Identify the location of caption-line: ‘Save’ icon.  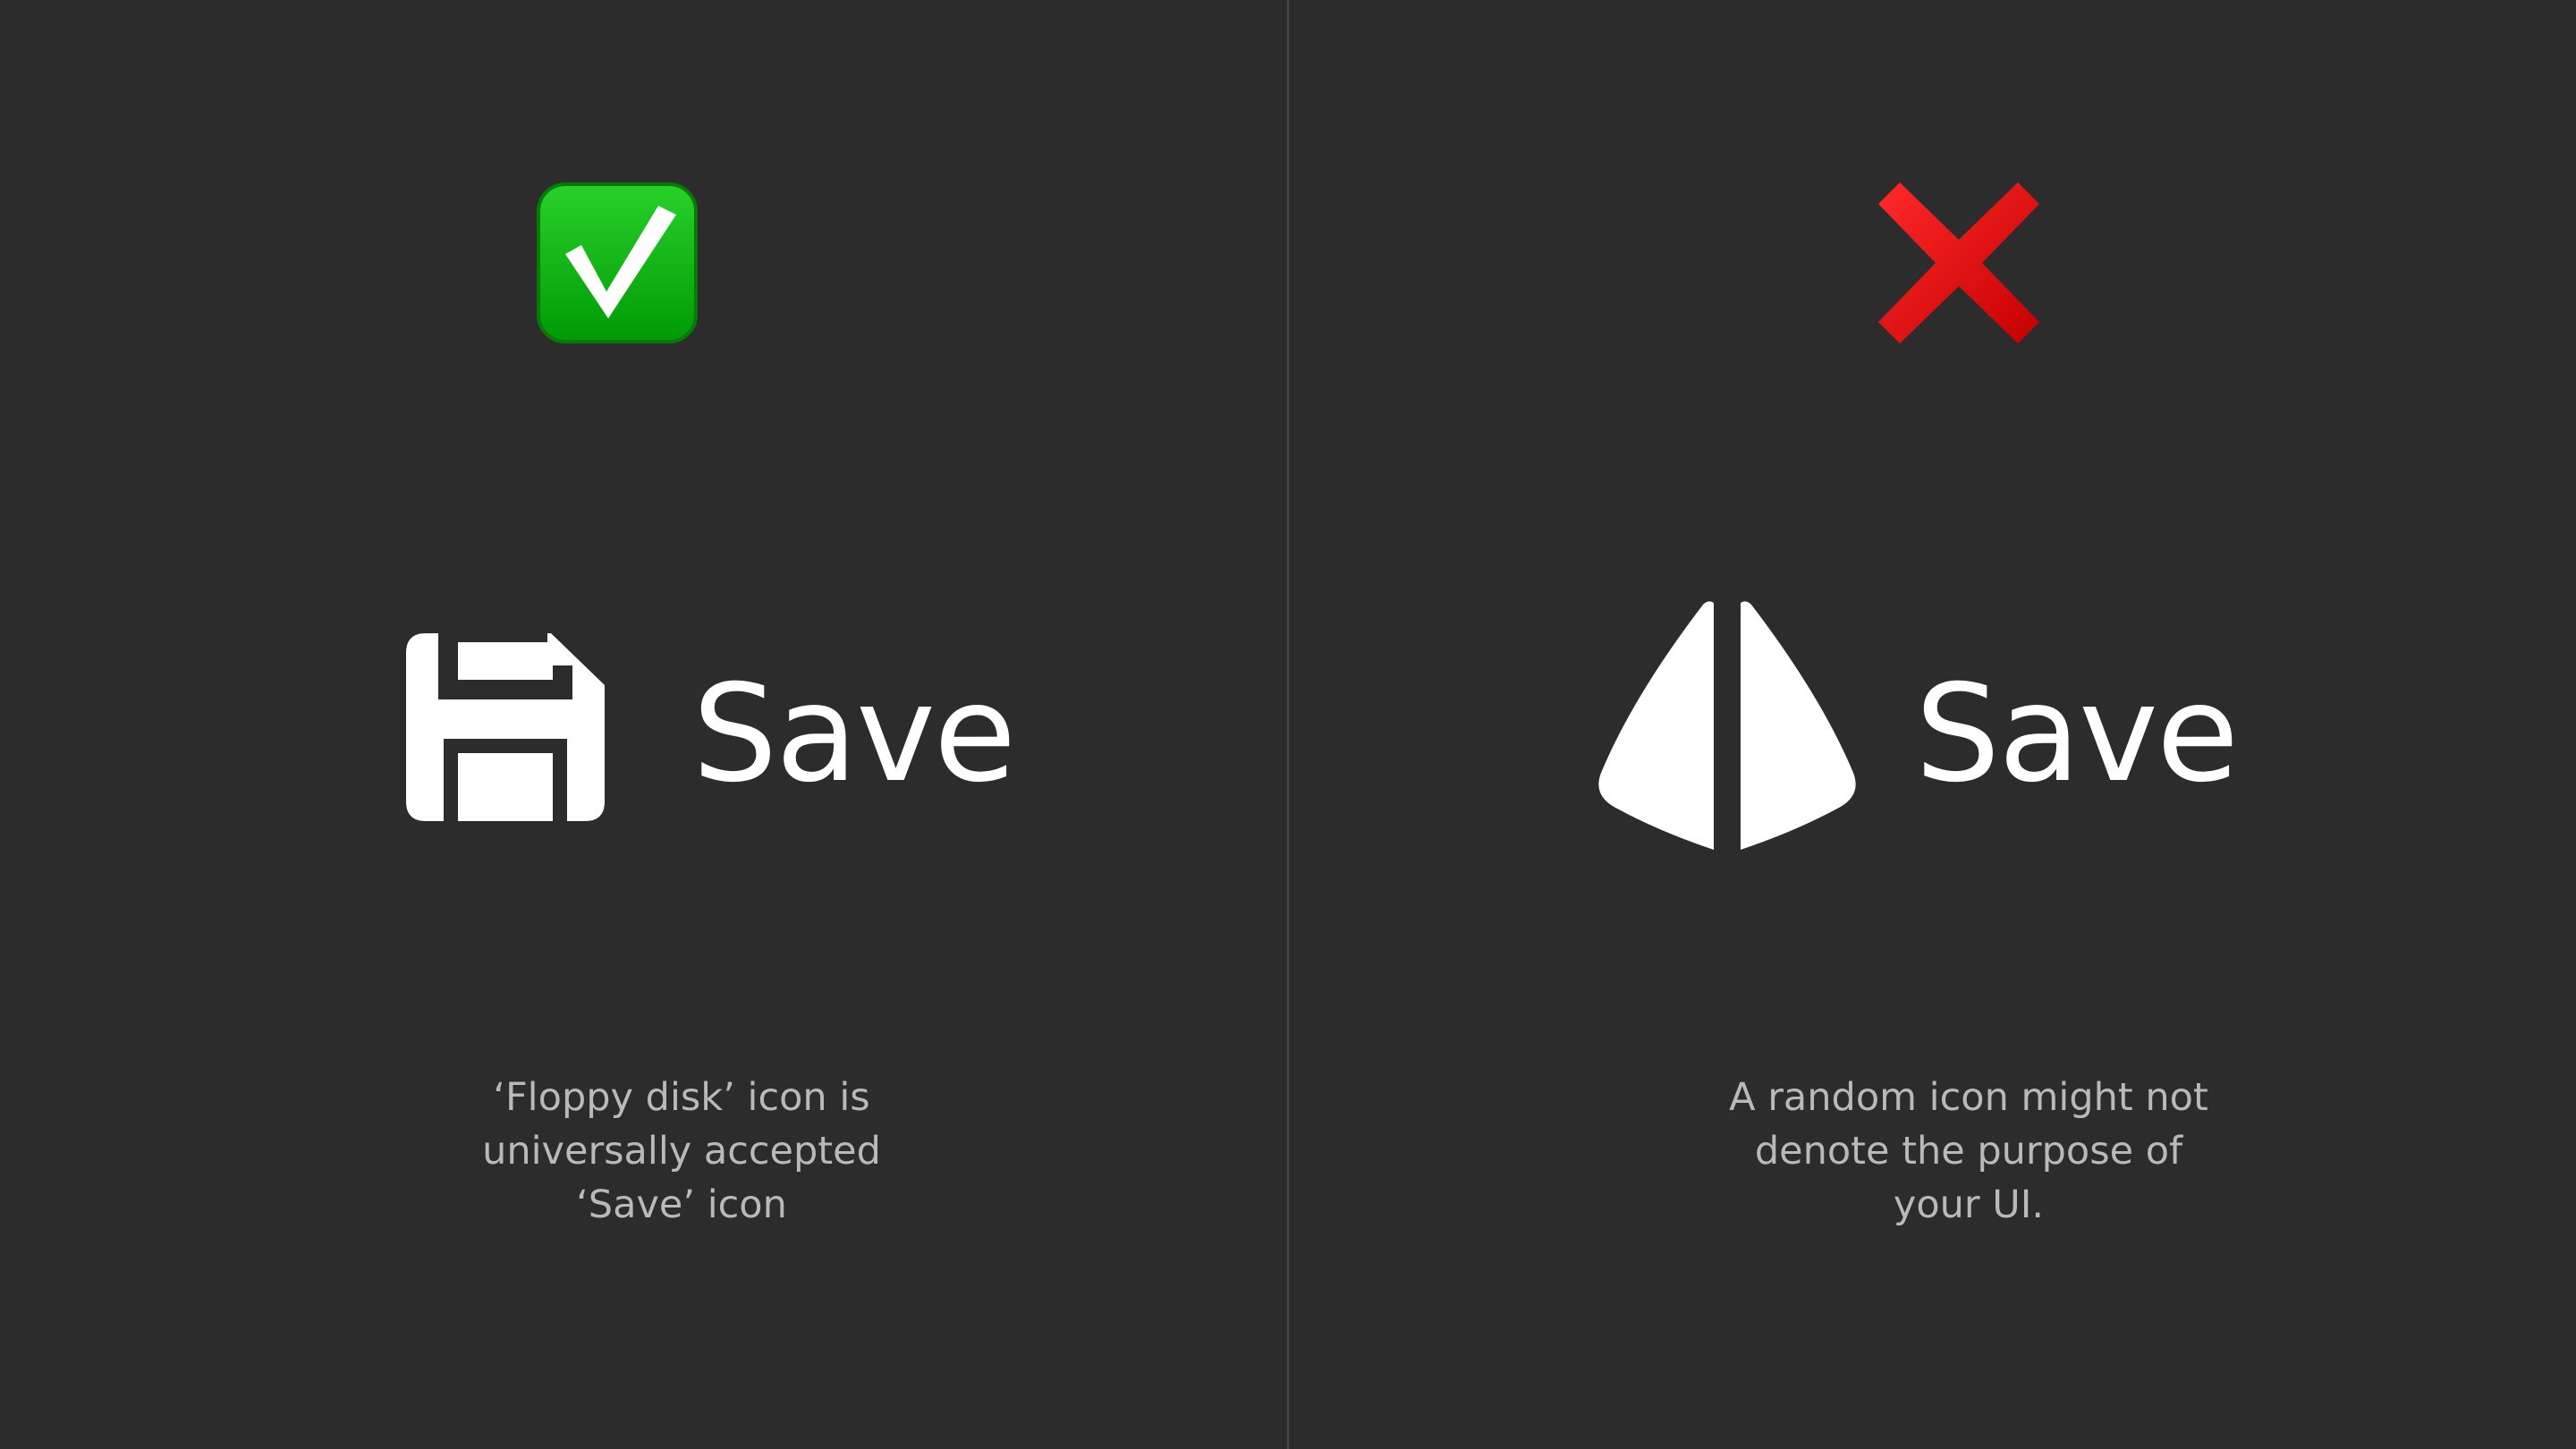
(681, 1204).